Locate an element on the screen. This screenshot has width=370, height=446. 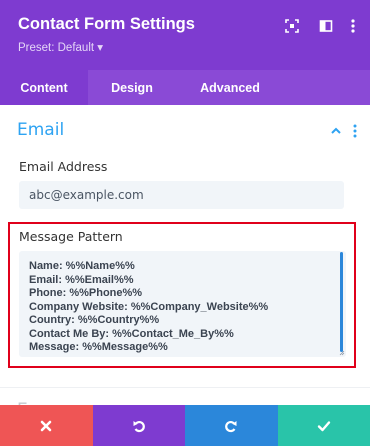
undo-button is located at coordinates (138, 425).